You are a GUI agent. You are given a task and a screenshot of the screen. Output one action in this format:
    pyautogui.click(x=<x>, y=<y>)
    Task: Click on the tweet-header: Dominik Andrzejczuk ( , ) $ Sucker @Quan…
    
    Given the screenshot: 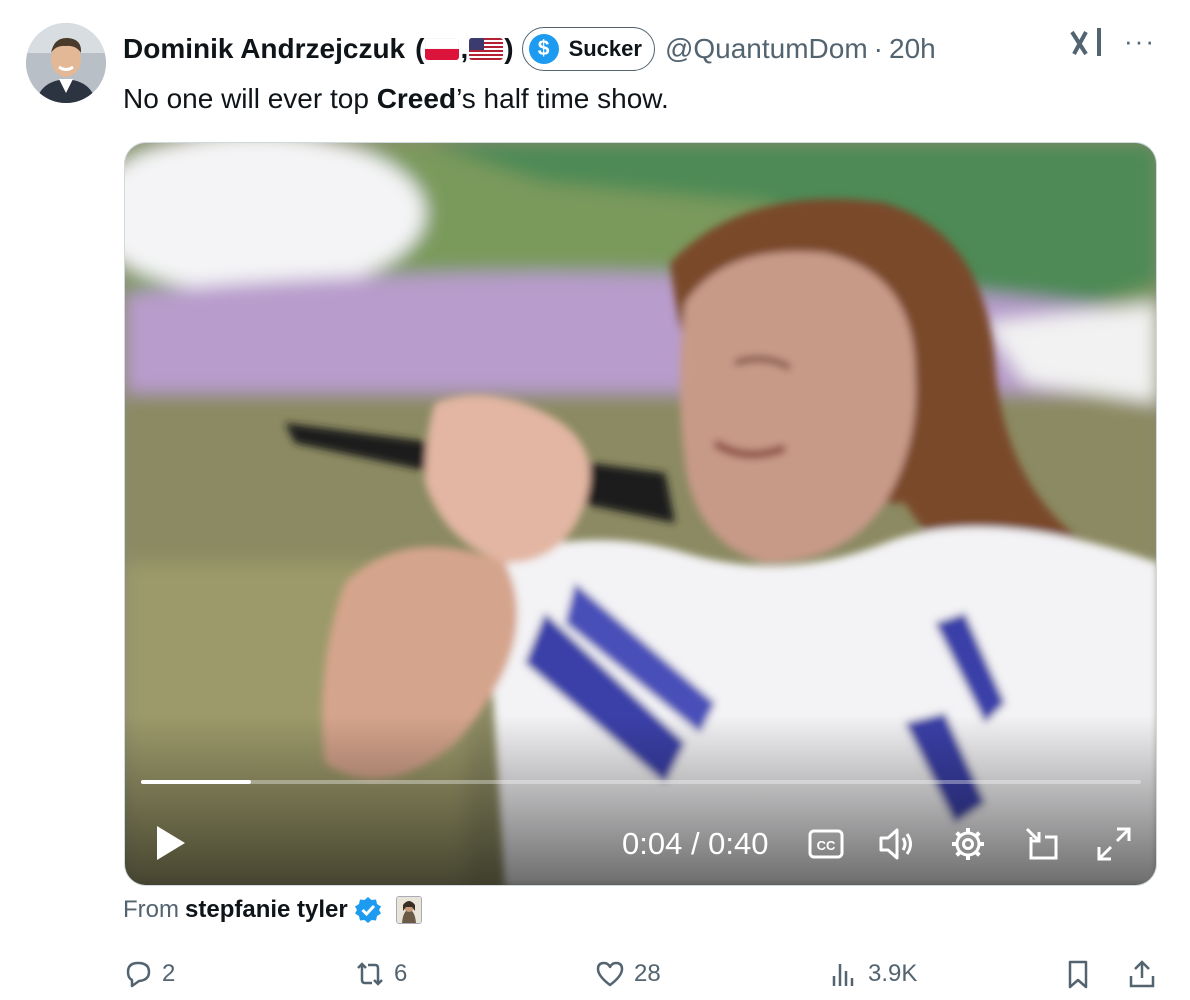 What is the action you would take?
    pyautogui.click(x=529, y=49)
    